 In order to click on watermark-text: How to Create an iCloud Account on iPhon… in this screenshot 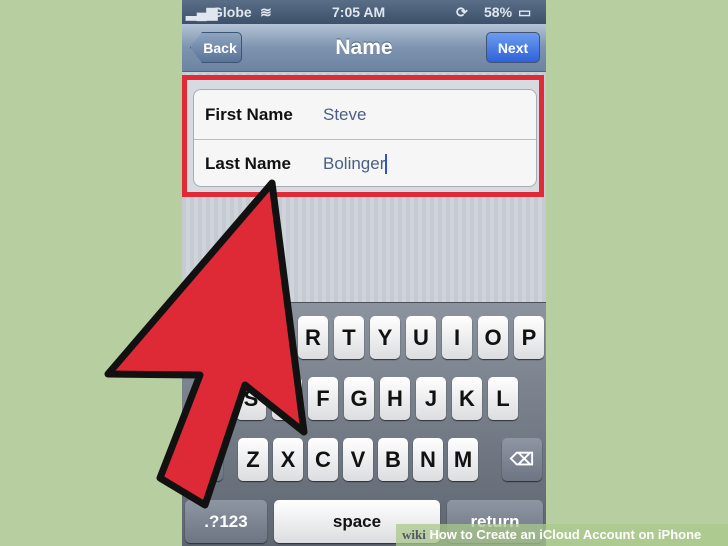, I will do `click(565, 534)`.